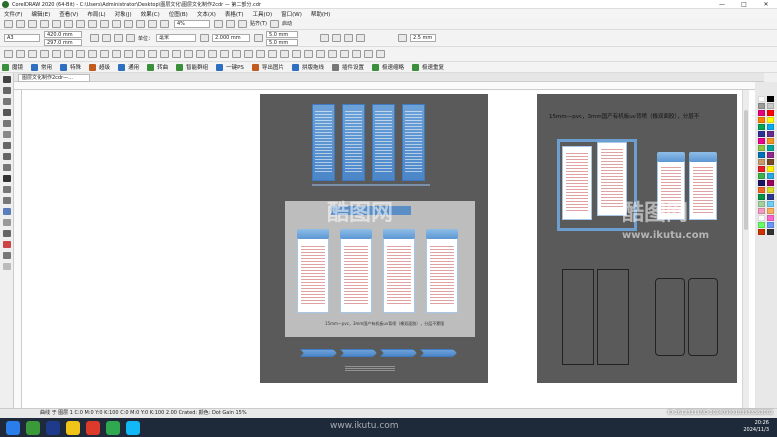 Image resolution: width=777 pixels, height=437 pixels. Describe the element at coordinates (263, 14) in the screenshot. I see `menu-tools: 工具(O)` at that location.